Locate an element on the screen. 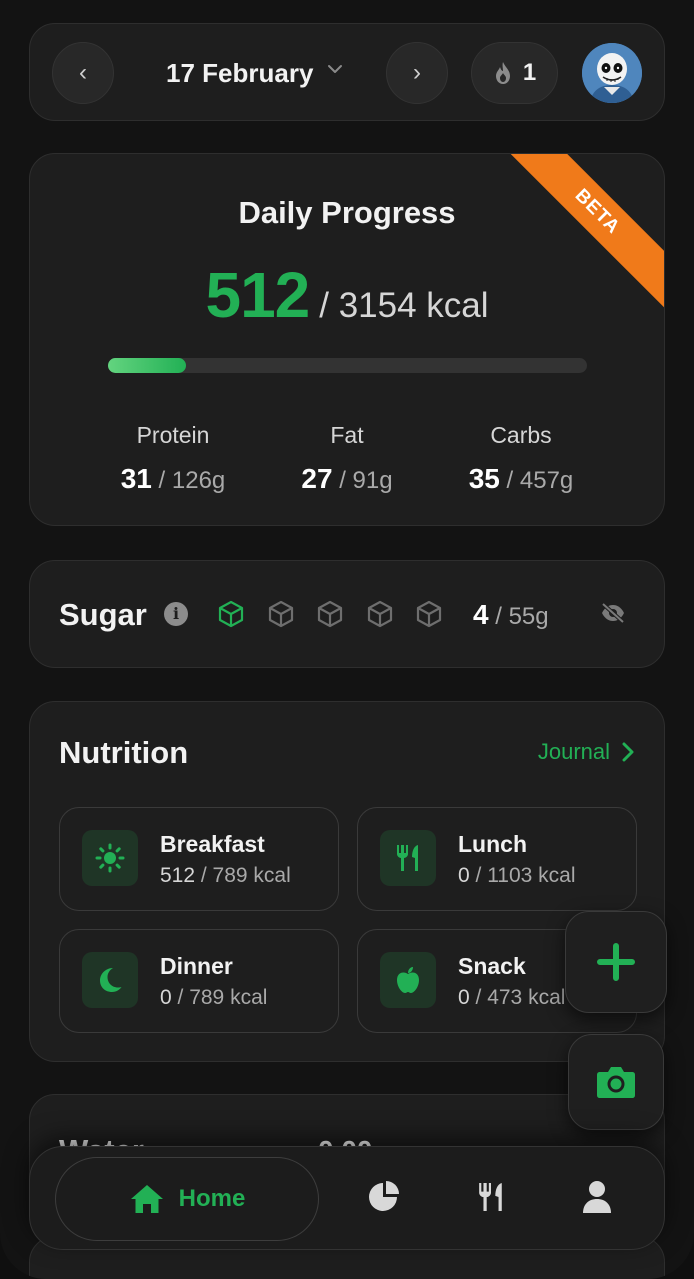 Image resolution: width=694 pixels, height=1279 pixels. meal-calories: 0 / 1103 kcal is located at coordinates (517, 876).